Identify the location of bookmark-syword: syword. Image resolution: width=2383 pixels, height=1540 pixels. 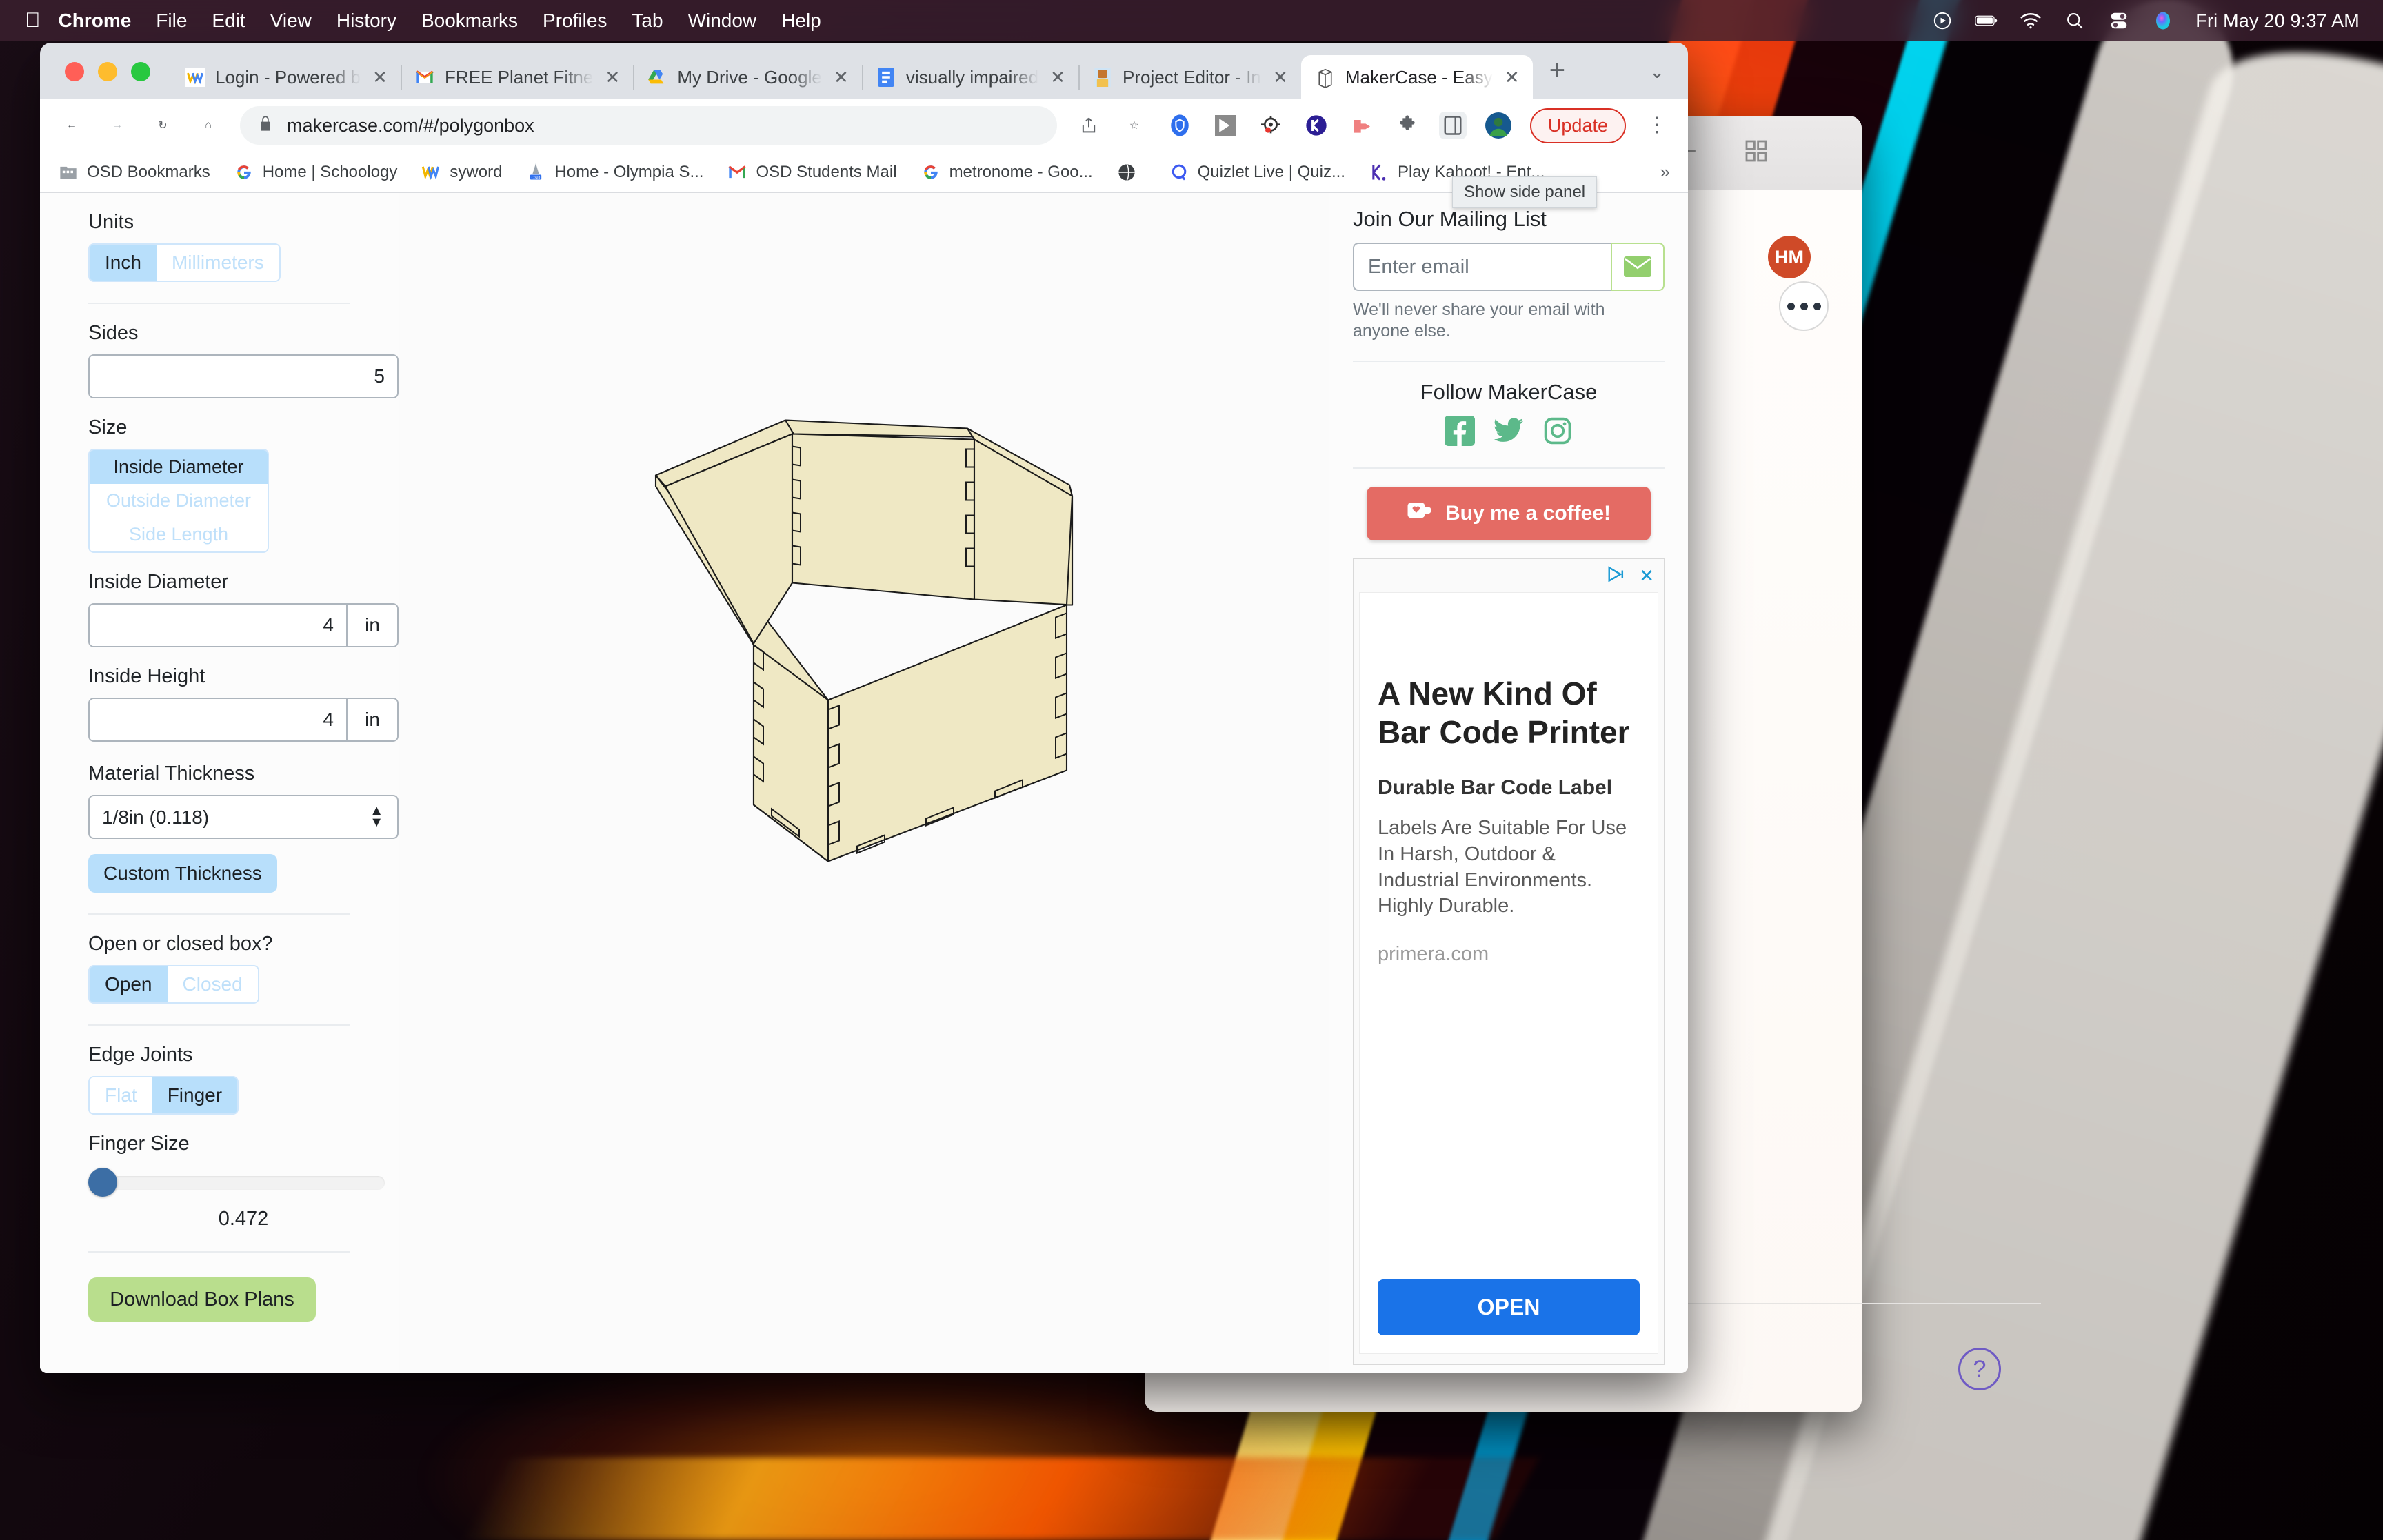
(461, 173).